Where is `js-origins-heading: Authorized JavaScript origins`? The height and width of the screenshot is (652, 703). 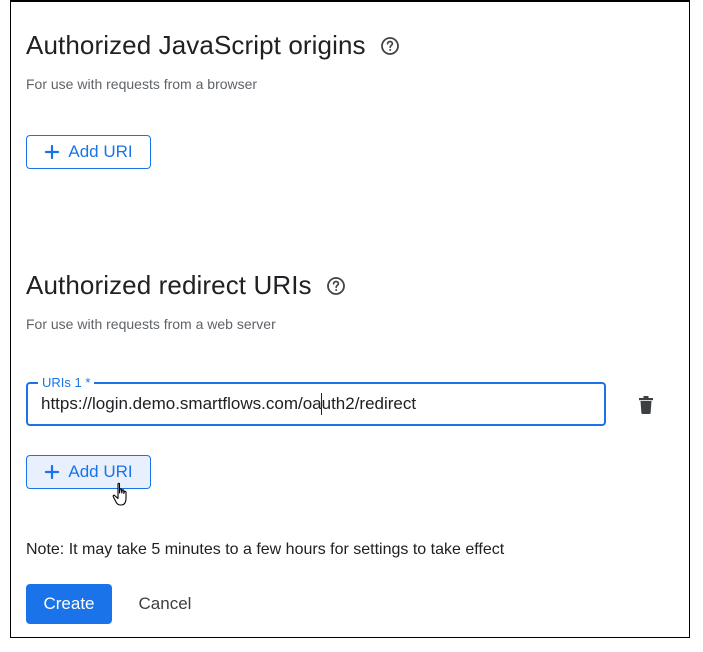 js-origins-heading: Authorized JavaScript origins is located at coordinates (213, 45).